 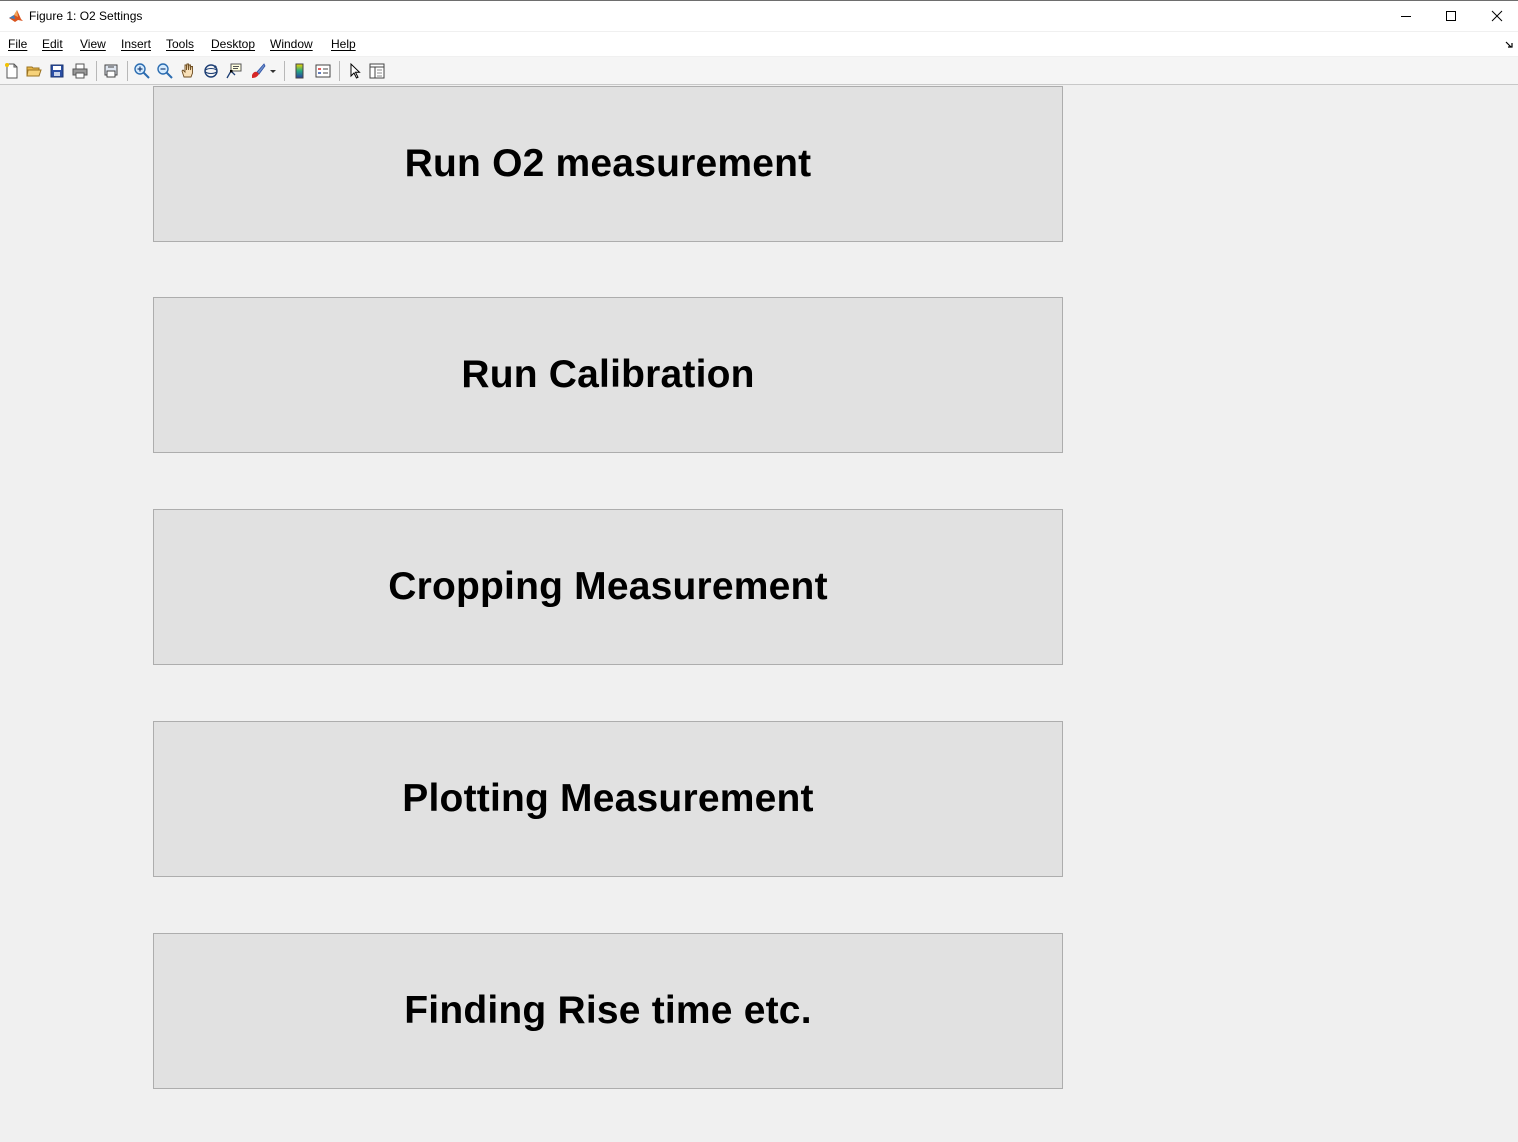 I want to click on matlab-logo-icon, so click(x=16, y=16).